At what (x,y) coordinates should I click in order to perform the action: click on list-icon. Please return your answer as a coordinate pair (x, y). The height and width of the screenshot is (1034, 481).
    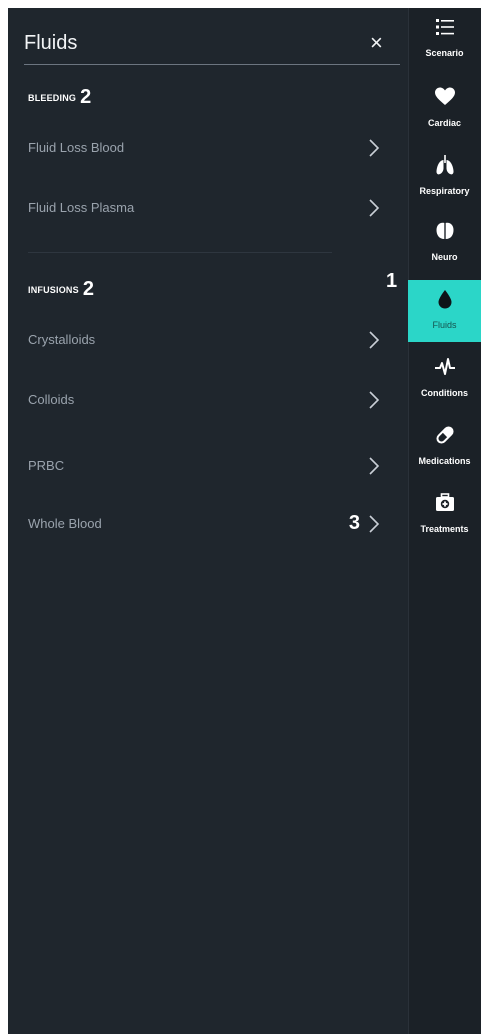
    Looking at the image, I should click on (445, 27).